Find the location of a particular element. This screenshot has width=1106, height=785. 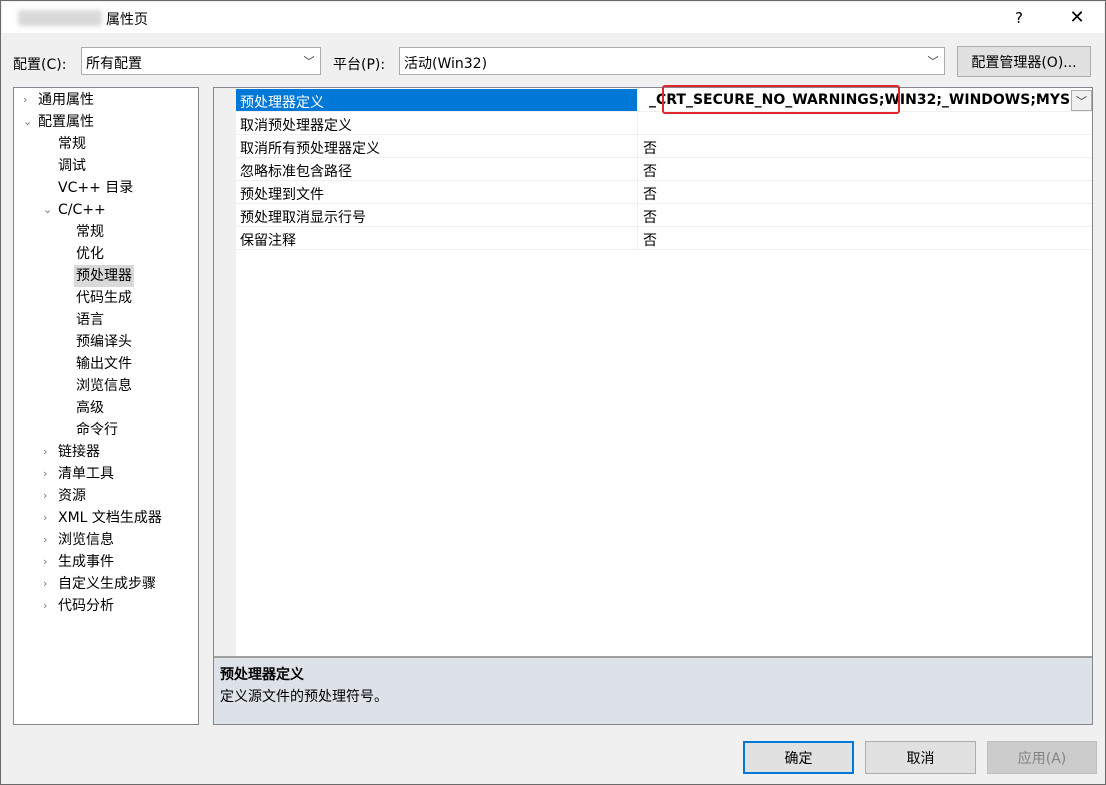

config-select-value: 所有配置 is located at coordinates (114, 64).